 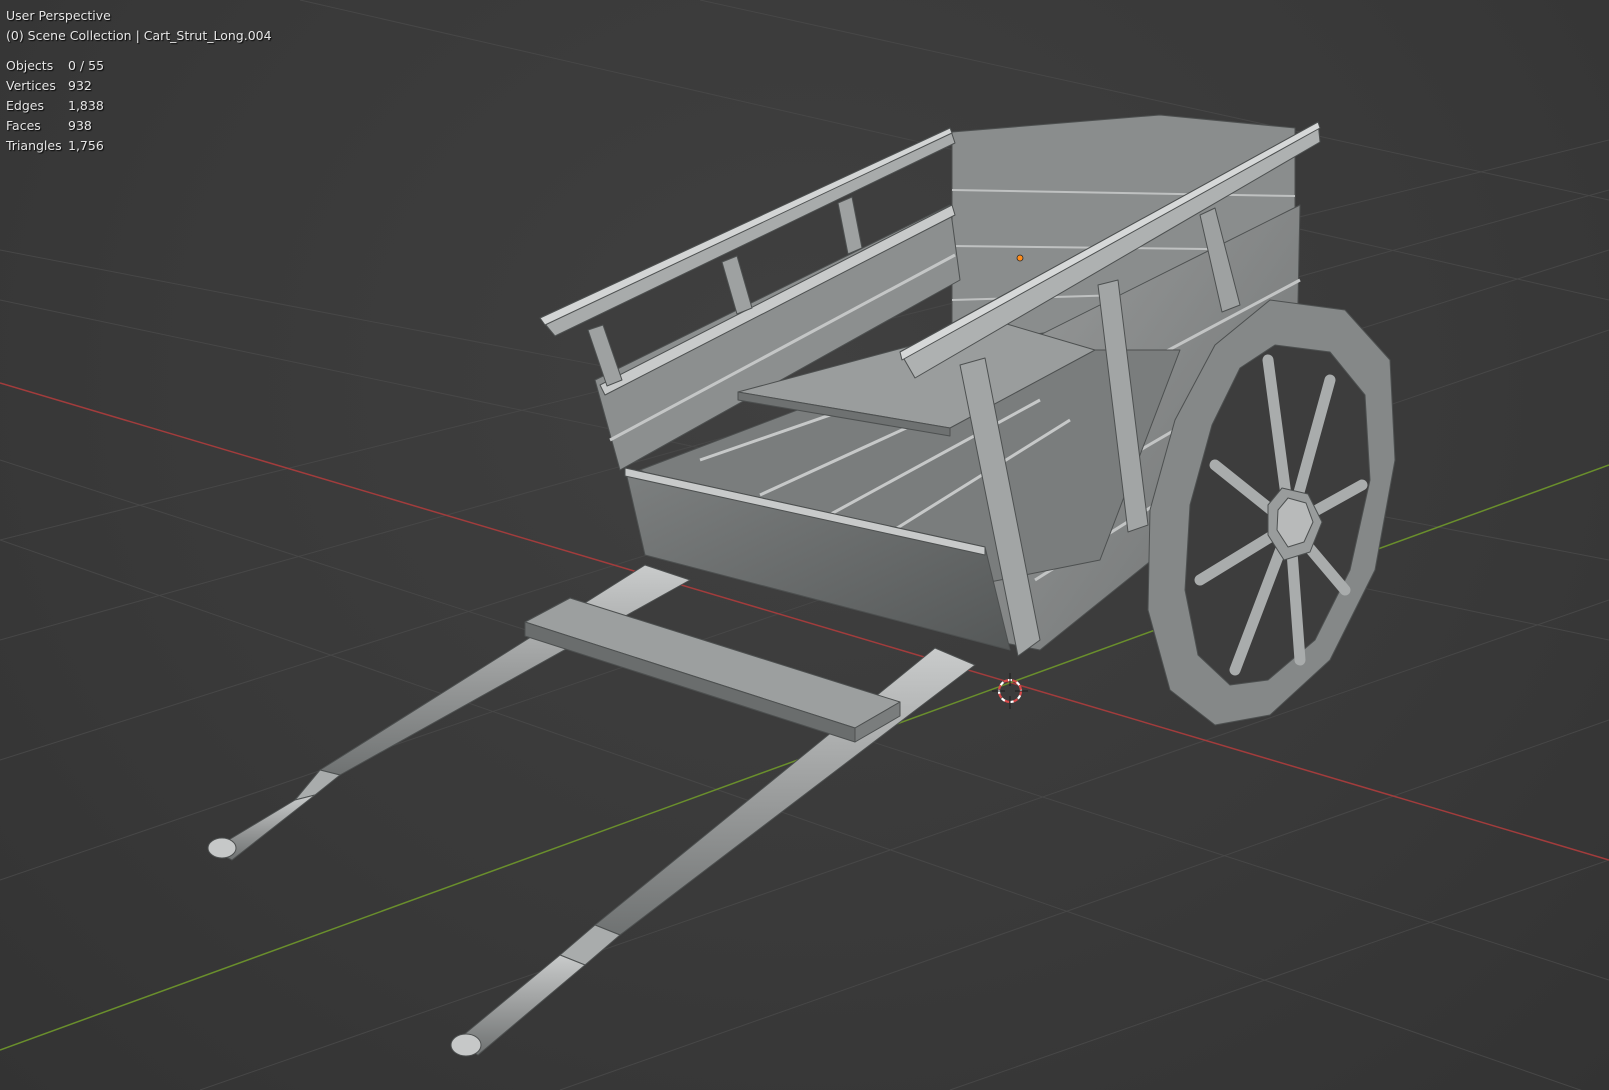 I want to click on cart-footboard, so click(x=712, y=663).